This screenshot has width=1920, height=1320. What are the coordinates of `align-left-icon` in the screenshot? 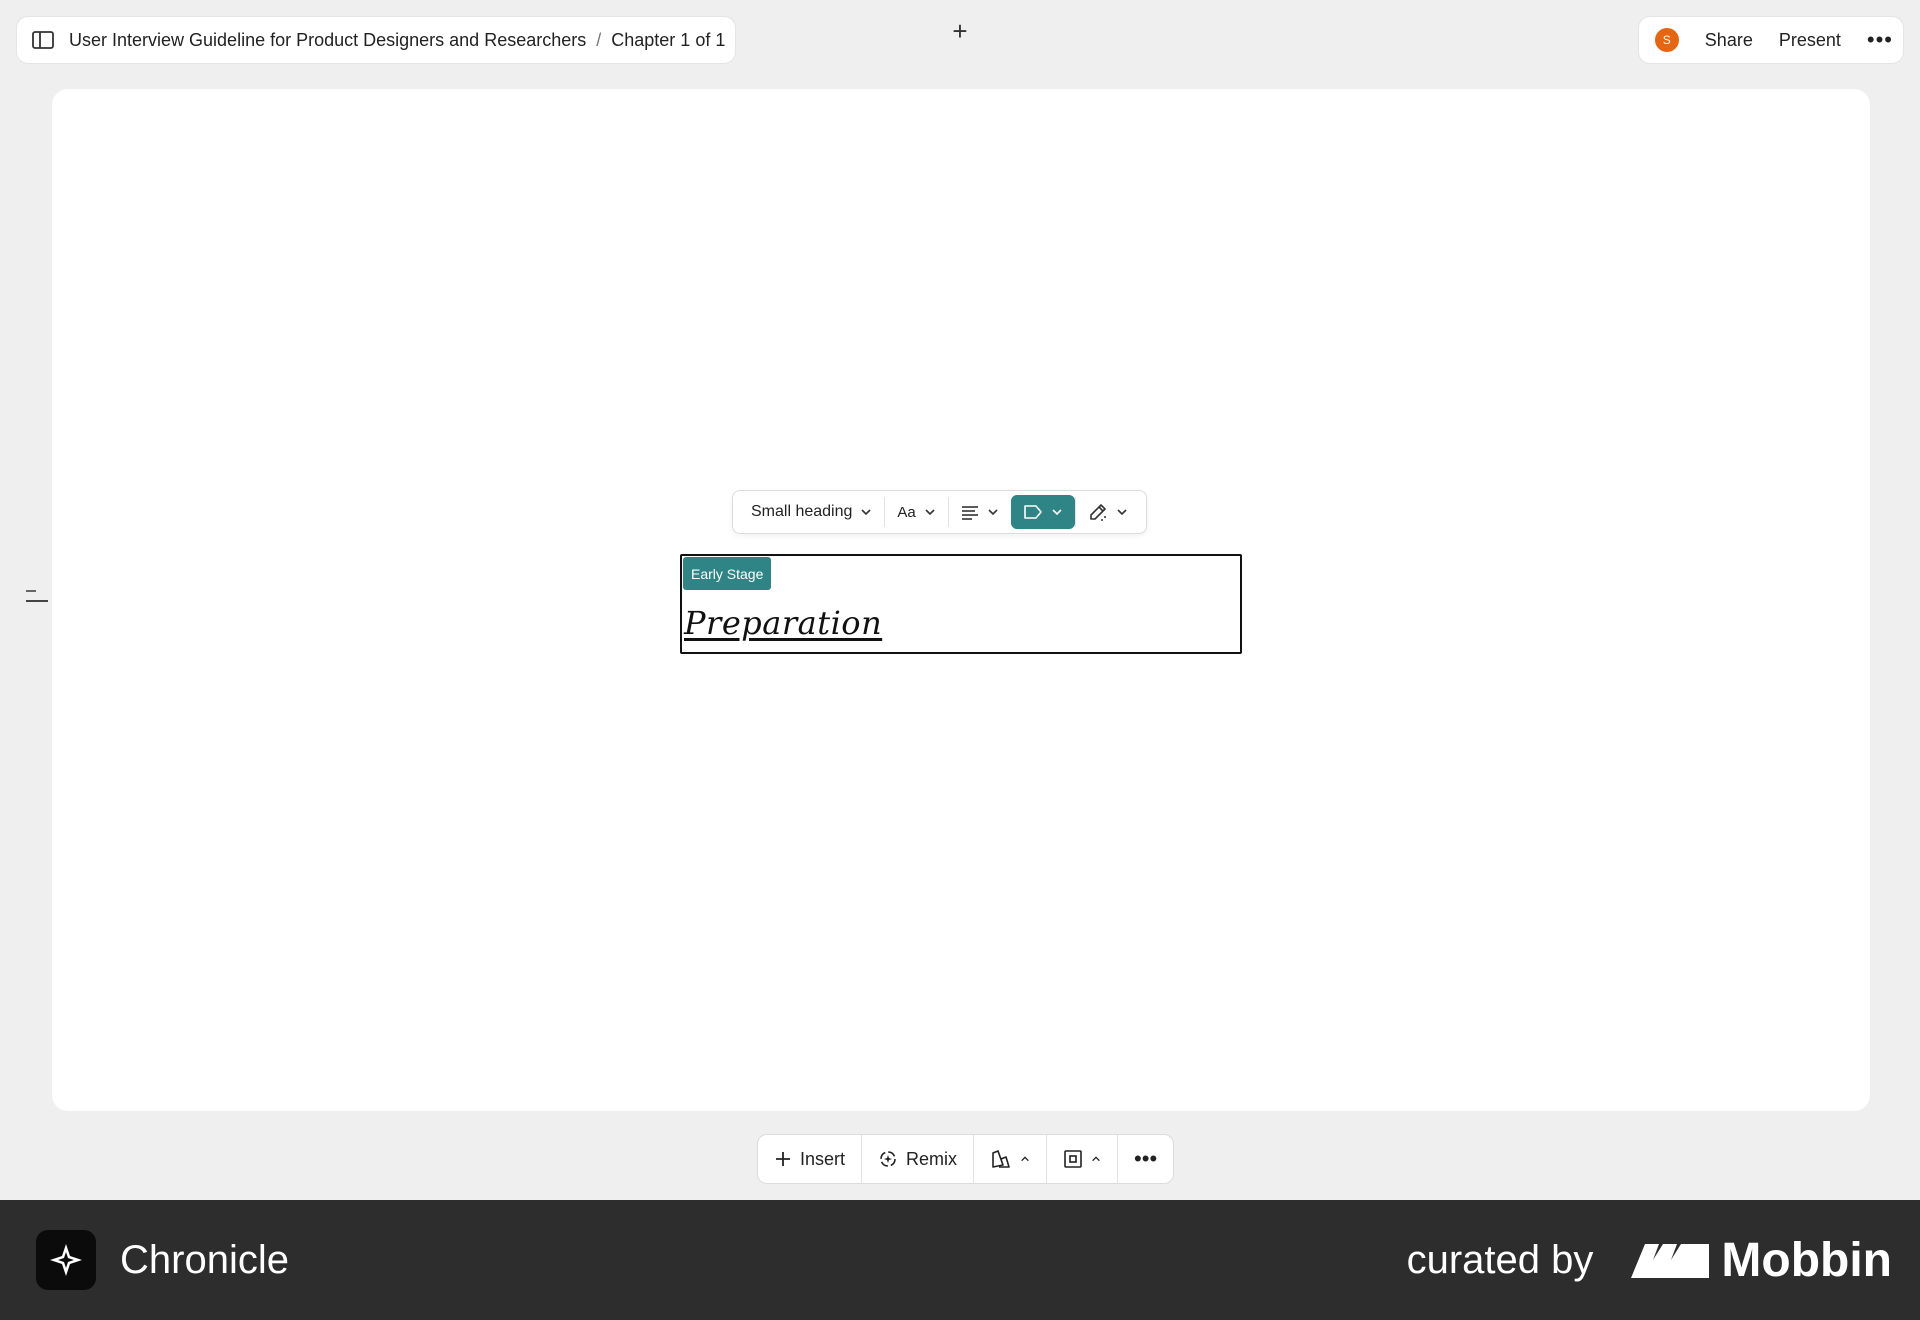 It's located at (969, 513).